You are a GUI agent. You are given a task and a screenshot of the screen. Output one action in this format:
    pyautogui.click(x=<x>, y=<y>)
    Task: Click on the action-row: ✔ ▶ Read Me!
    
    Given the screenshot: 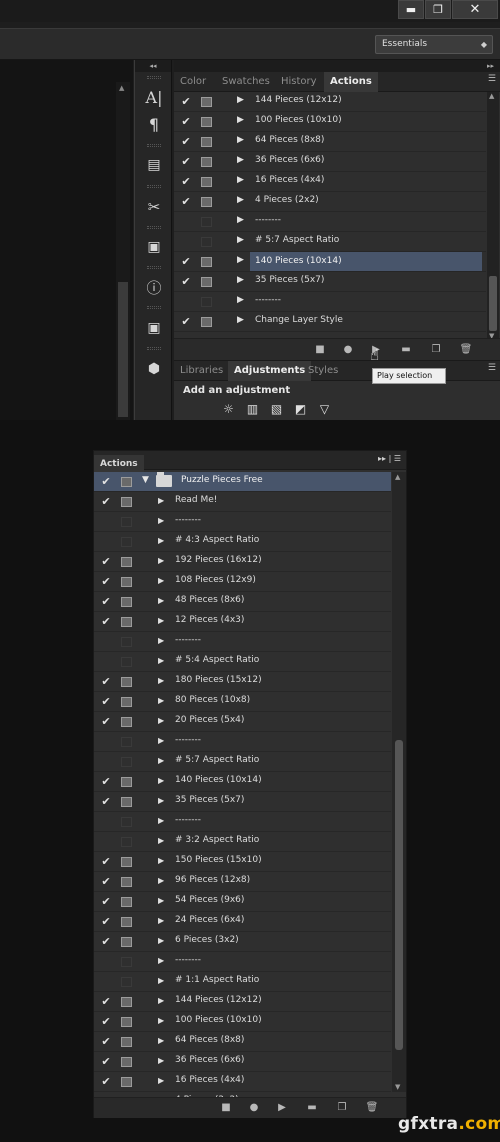 What is the action you would take?
    pyautogui.click(x=242, y=502)
    